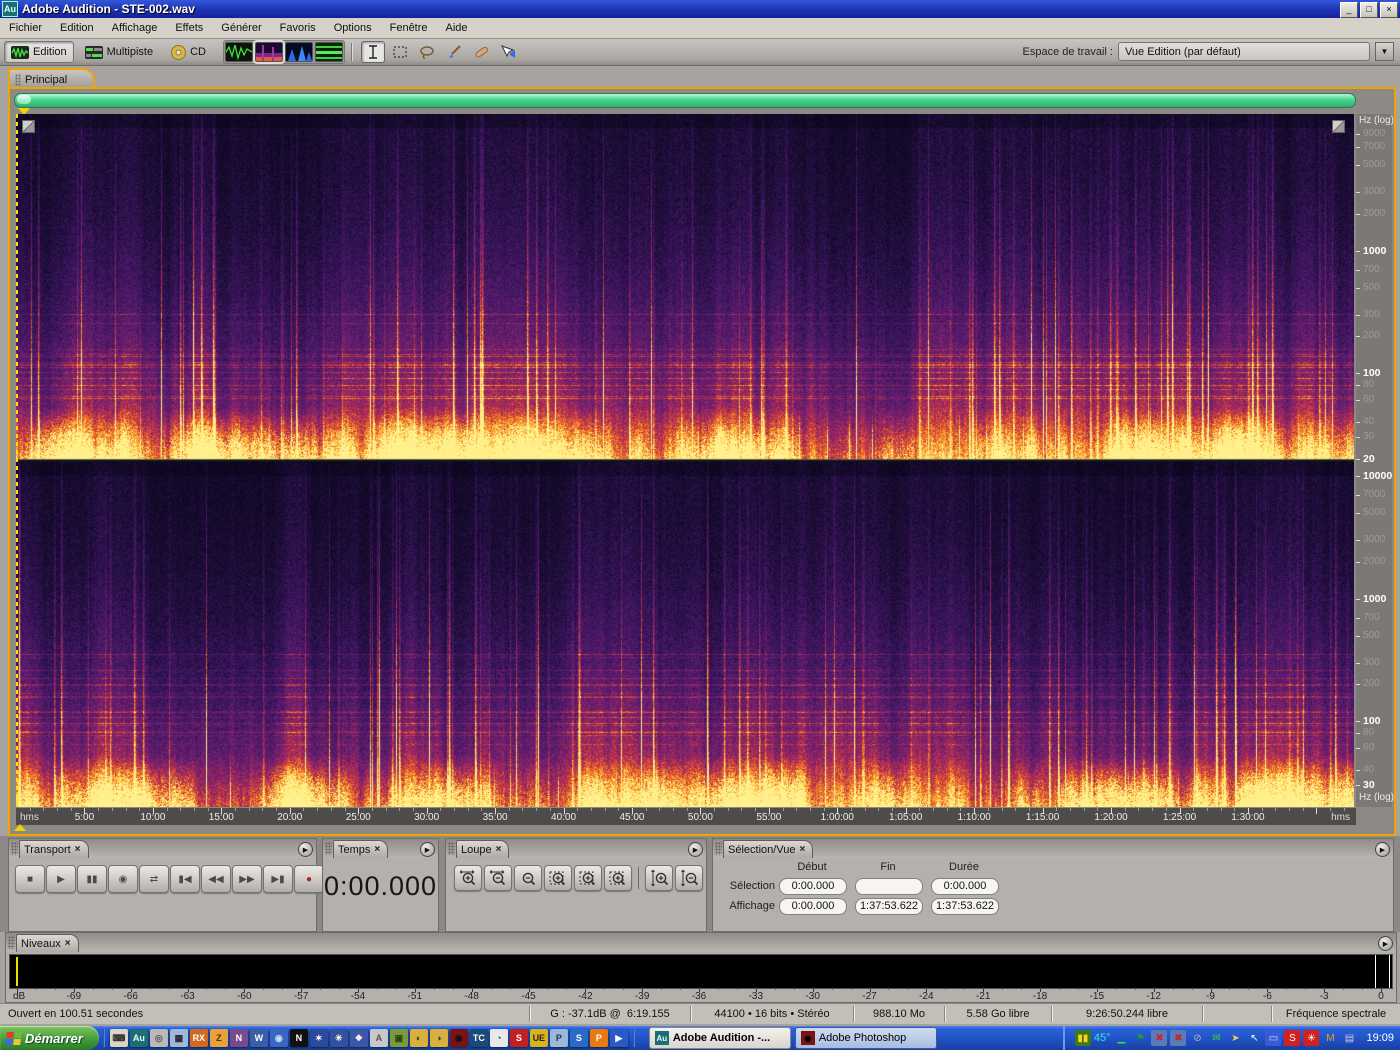 The image size is (1400, 1050). What do you see at coordinates (518, 1038) in the screenshot?
I see `quick-launch-sbp: S` at bounding box center [518, 1038].